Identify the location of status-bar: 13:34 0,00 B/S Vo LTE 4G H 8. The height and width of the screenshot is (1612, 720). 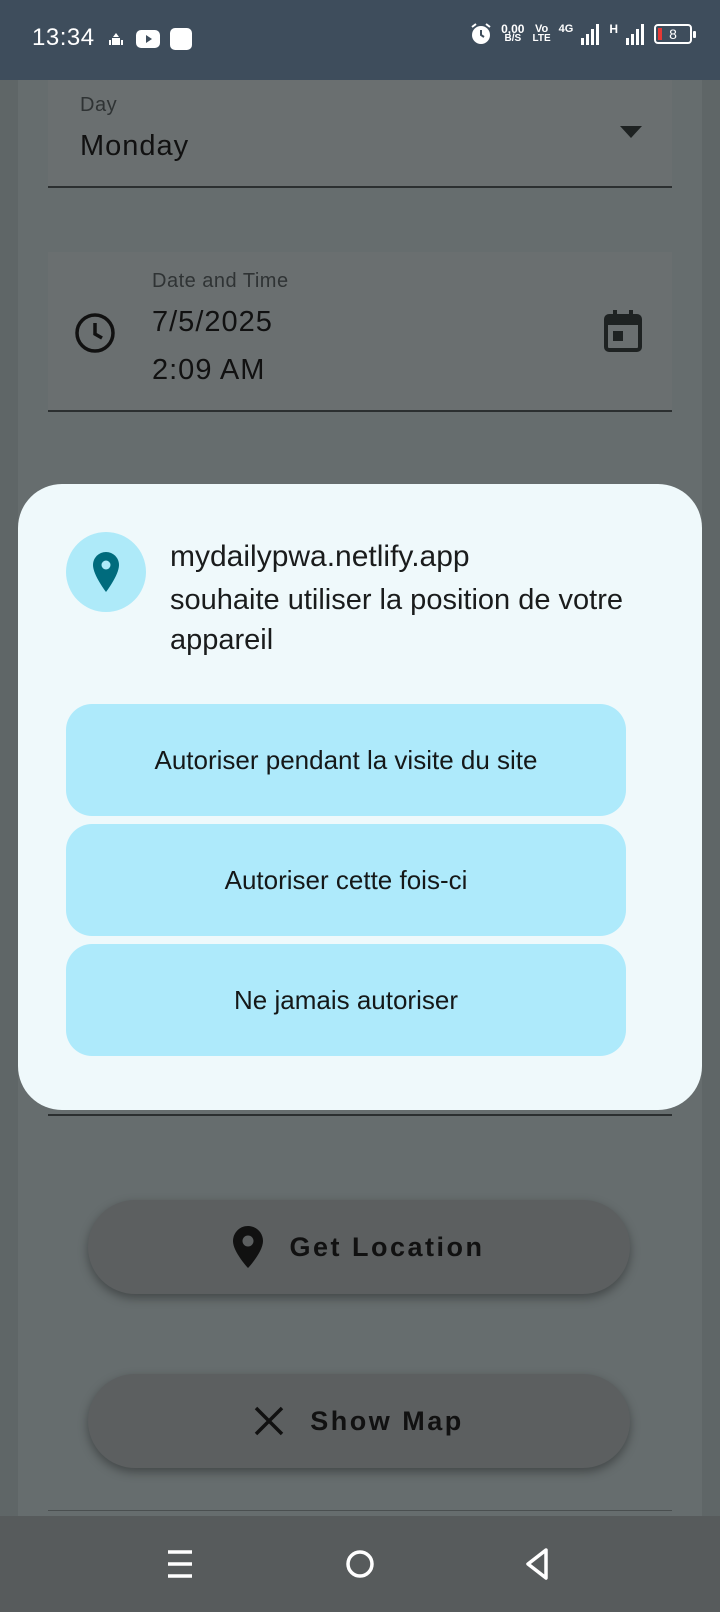
(360, 40).